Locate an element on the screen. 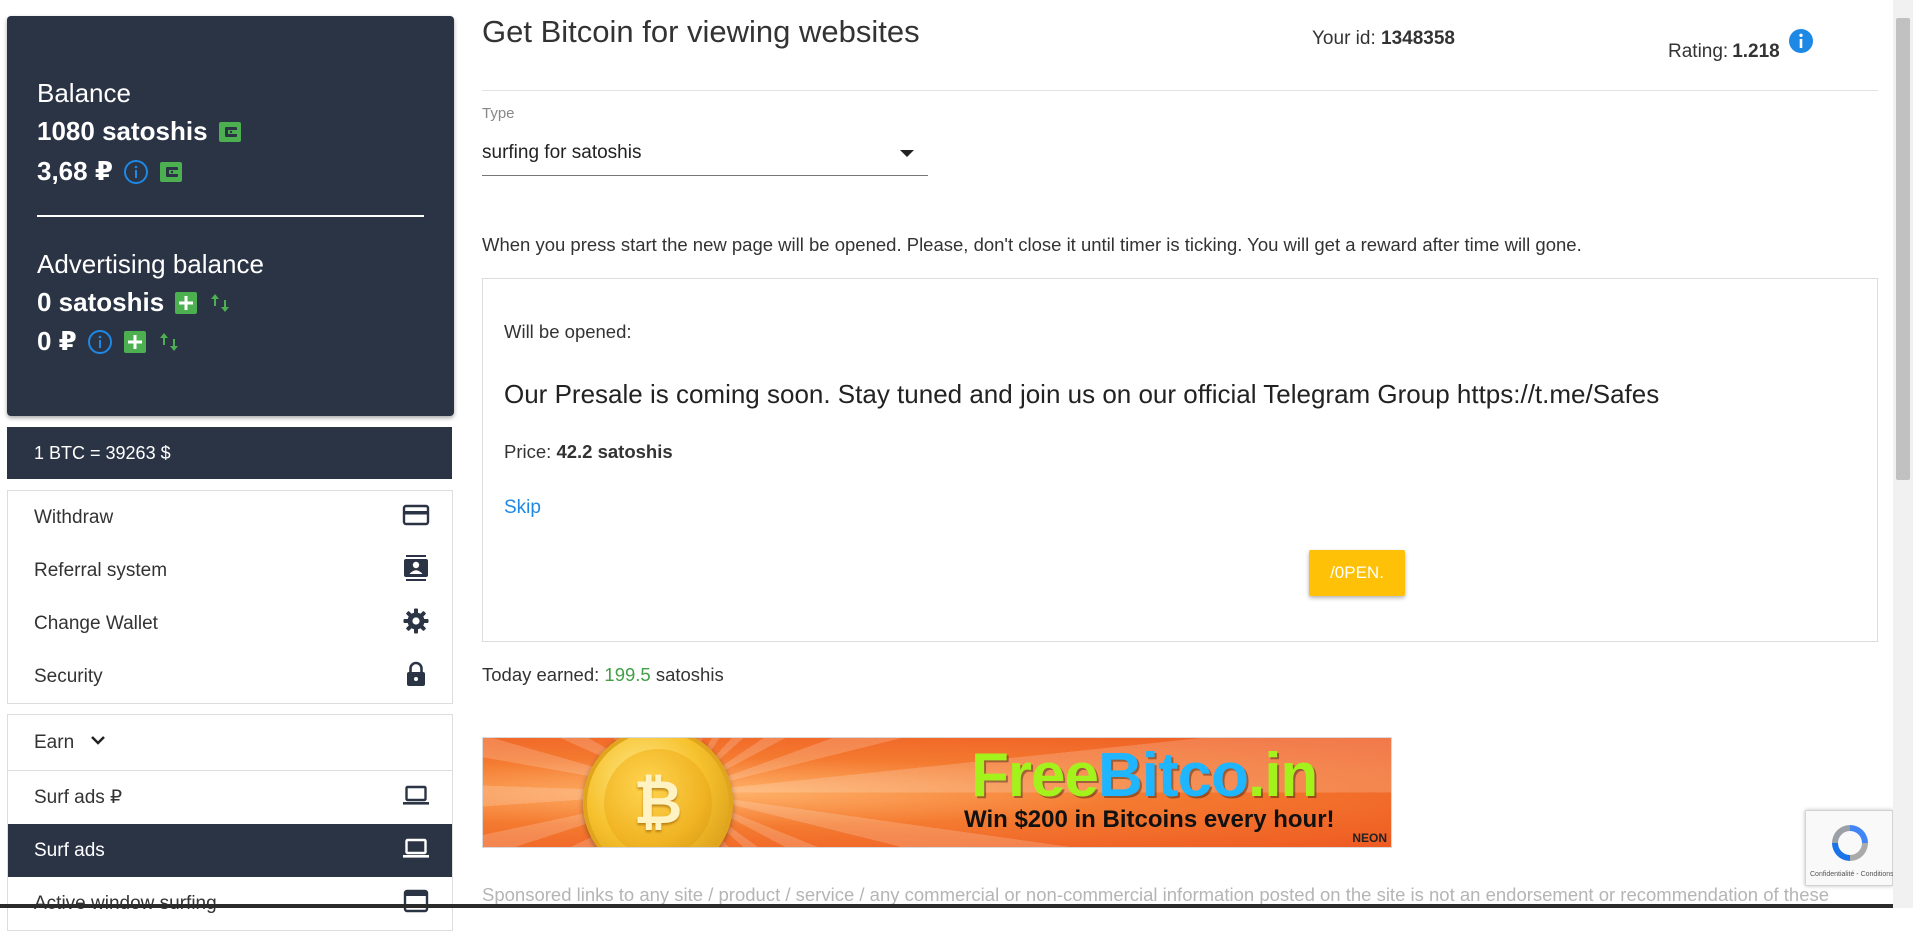 The width and height of the screenshot is (1913, 931). open-button: /0PEN. is located at coordinates (1357, 573).